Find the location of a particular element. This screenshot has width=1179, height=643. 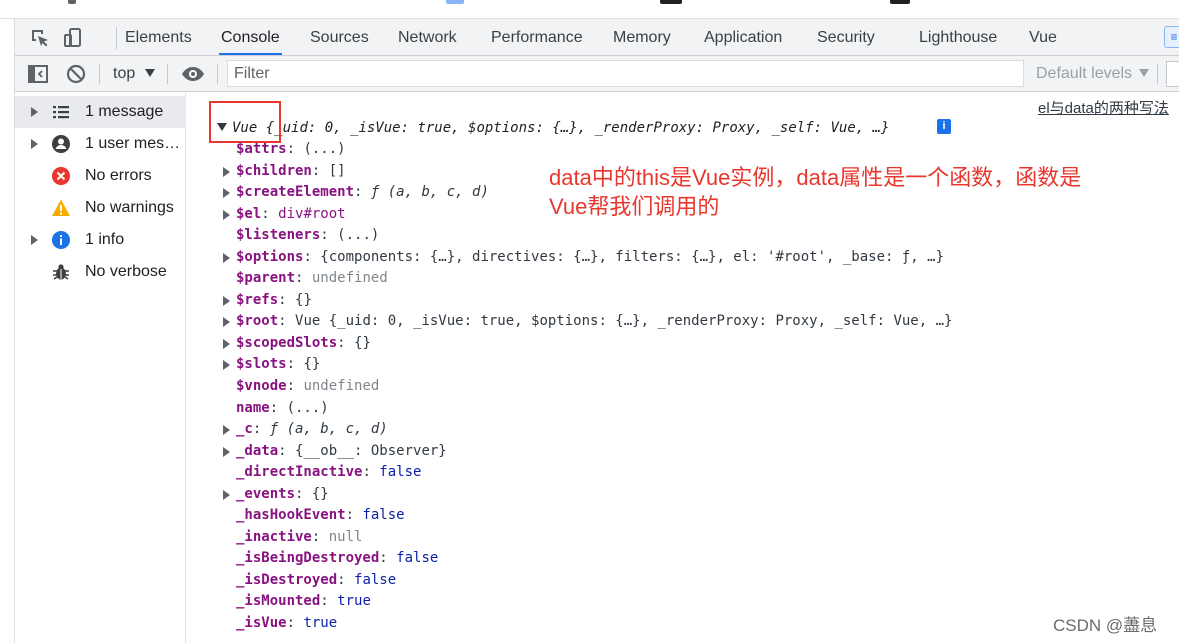

issues-badge-icon: ≡ is located at coordinates (1171, 37).